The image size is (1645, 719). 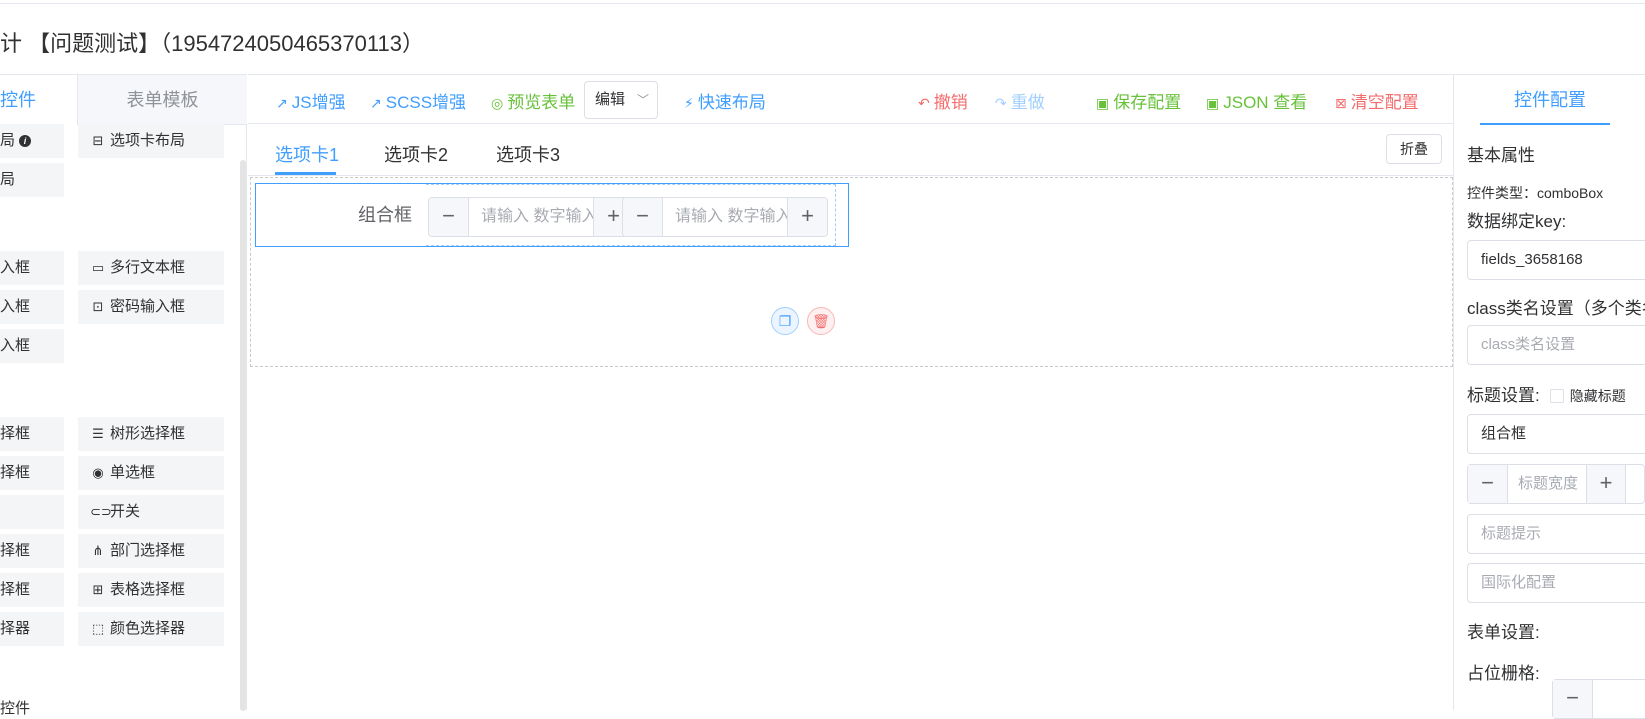 I want to click on component-item: 局, so click(x=32, y=180).